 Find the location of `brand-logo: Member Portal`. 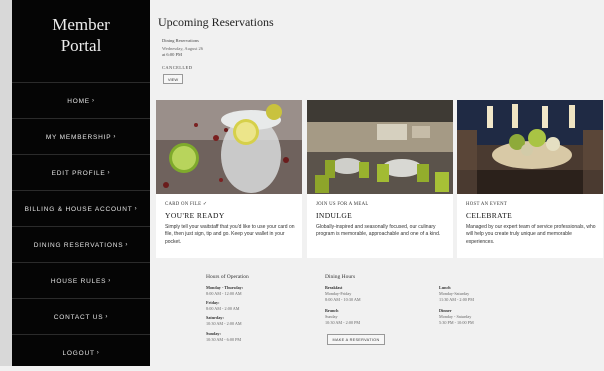

brand-logo: Member Portal is located at coordinates (81, 35).